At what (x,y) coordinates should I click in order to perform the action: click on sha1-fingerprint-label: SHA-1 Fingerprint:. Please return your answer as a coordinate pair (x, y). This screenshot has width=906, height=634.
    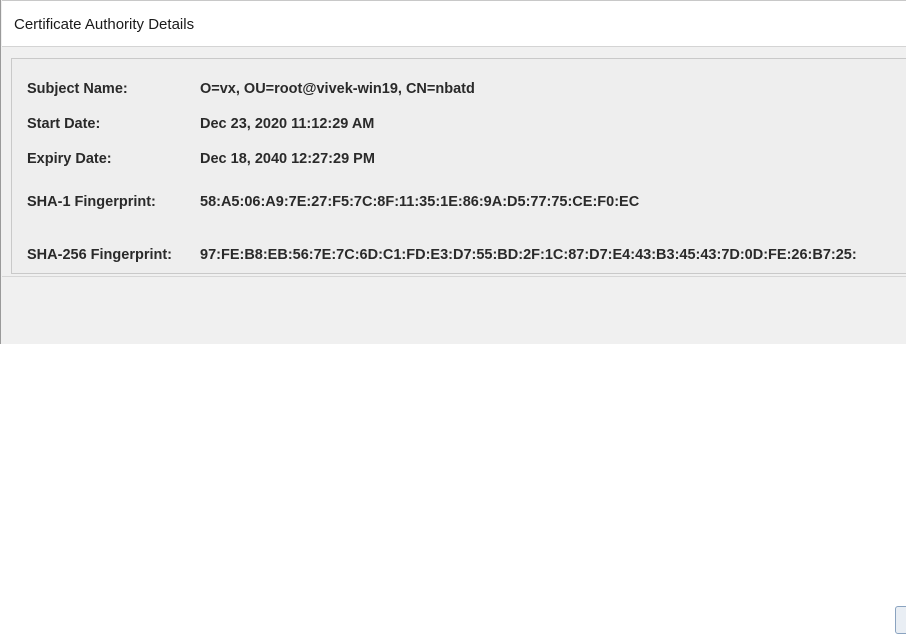
    Looking at the image, I should click on (91, 202).